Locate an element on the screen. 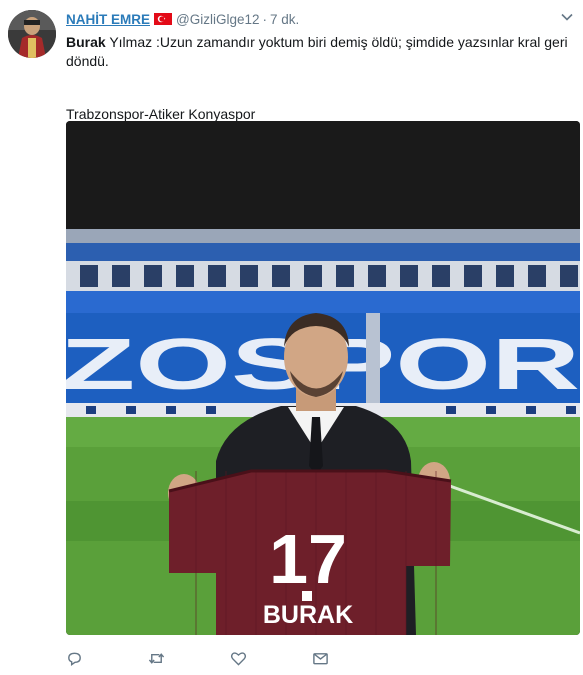  display-name: NAHİT EMRE is located at coordinates (108, 19).